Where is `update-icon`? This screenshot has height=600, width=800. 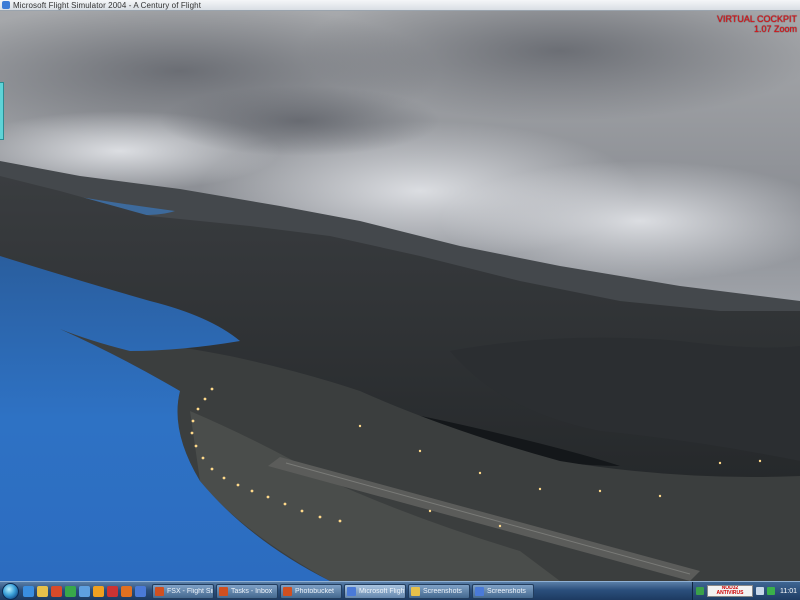 update-icon is located at coordinates (771, 591).